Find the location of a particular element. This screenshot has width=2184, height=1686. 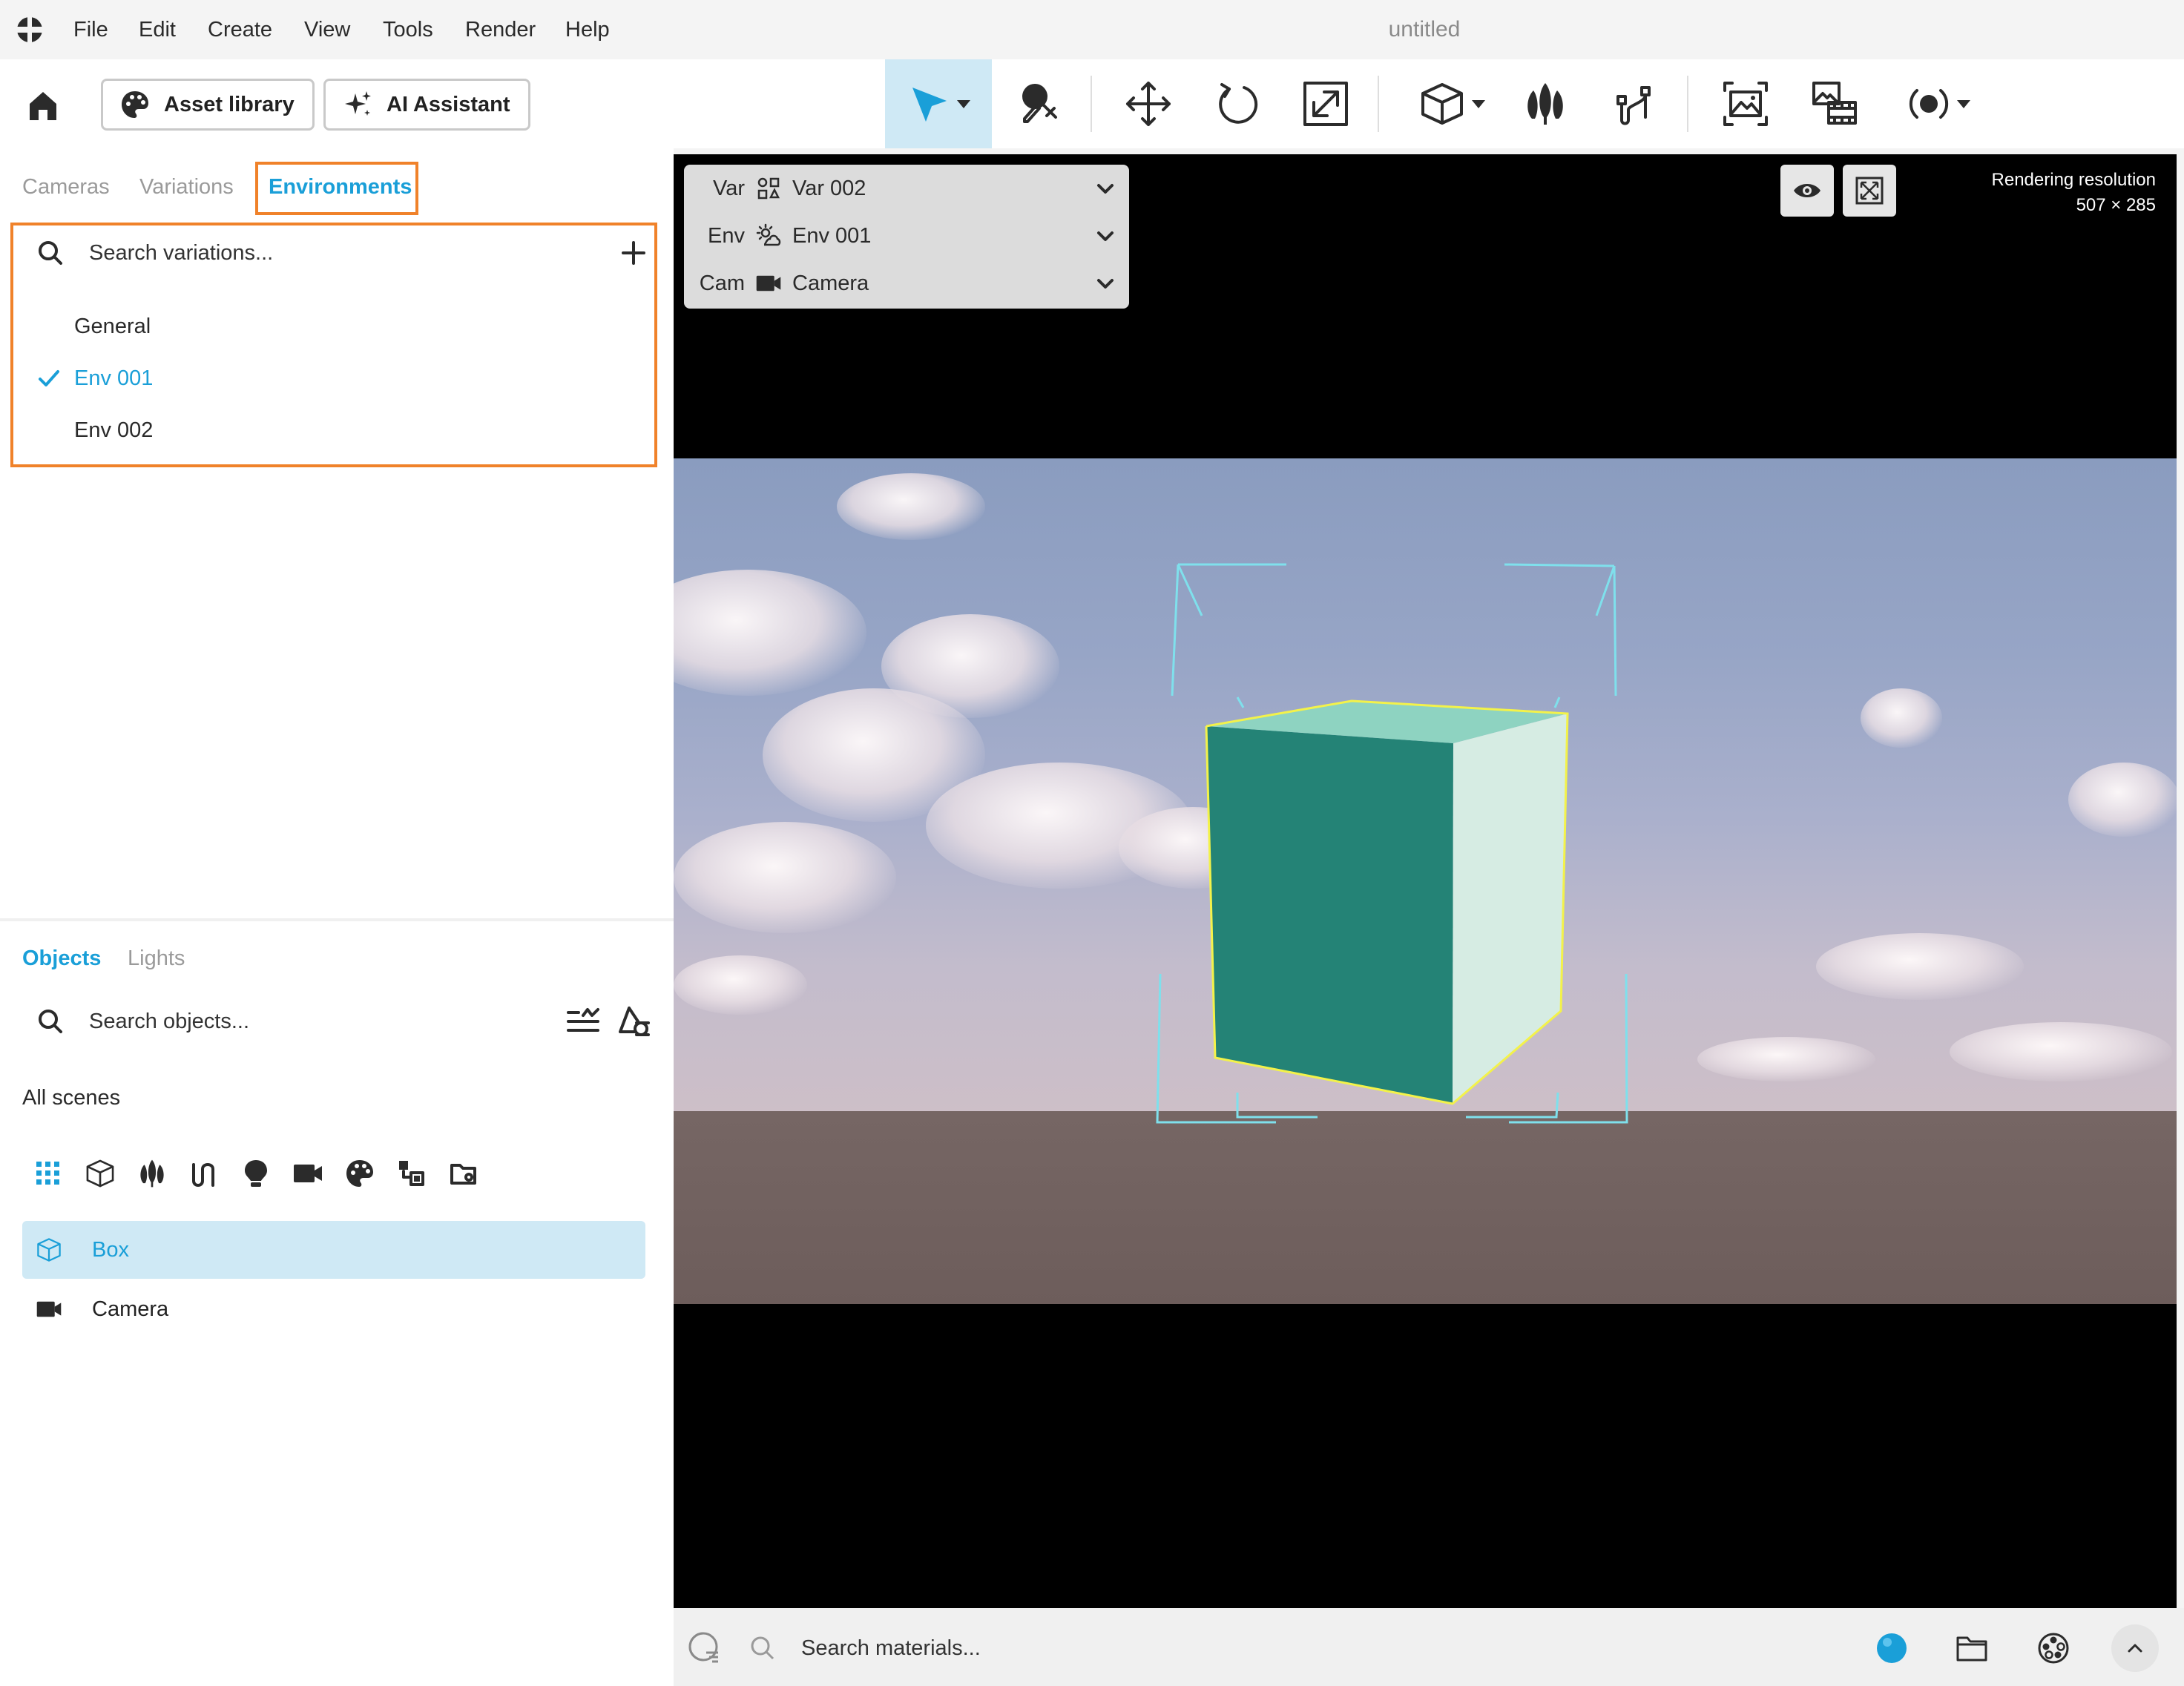

environment-dropdown-label: Env is located at coordinates (726, 235).